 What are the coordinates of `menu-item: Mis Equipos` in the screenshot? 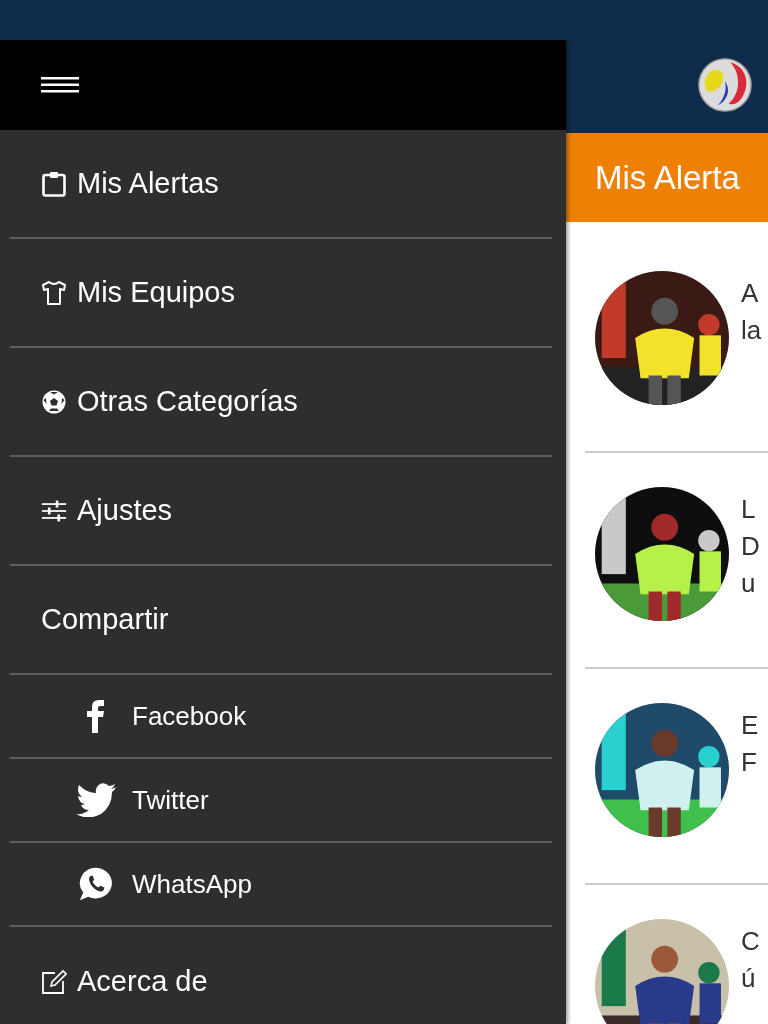 It's located at (281, 293).